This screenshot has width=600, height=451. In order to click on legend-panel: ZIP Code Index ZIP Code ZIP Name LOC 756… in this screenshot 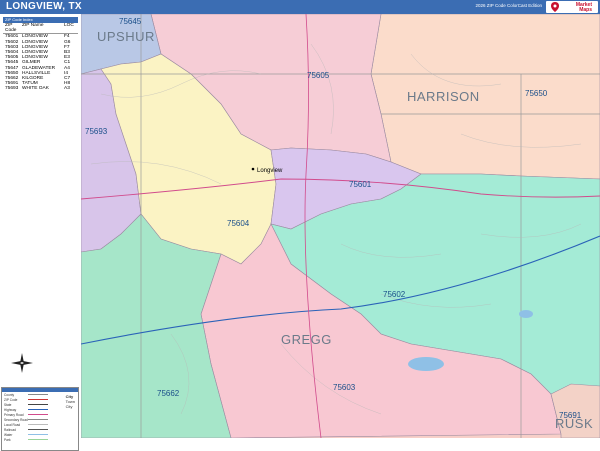, I will do `click(41, 232)`.